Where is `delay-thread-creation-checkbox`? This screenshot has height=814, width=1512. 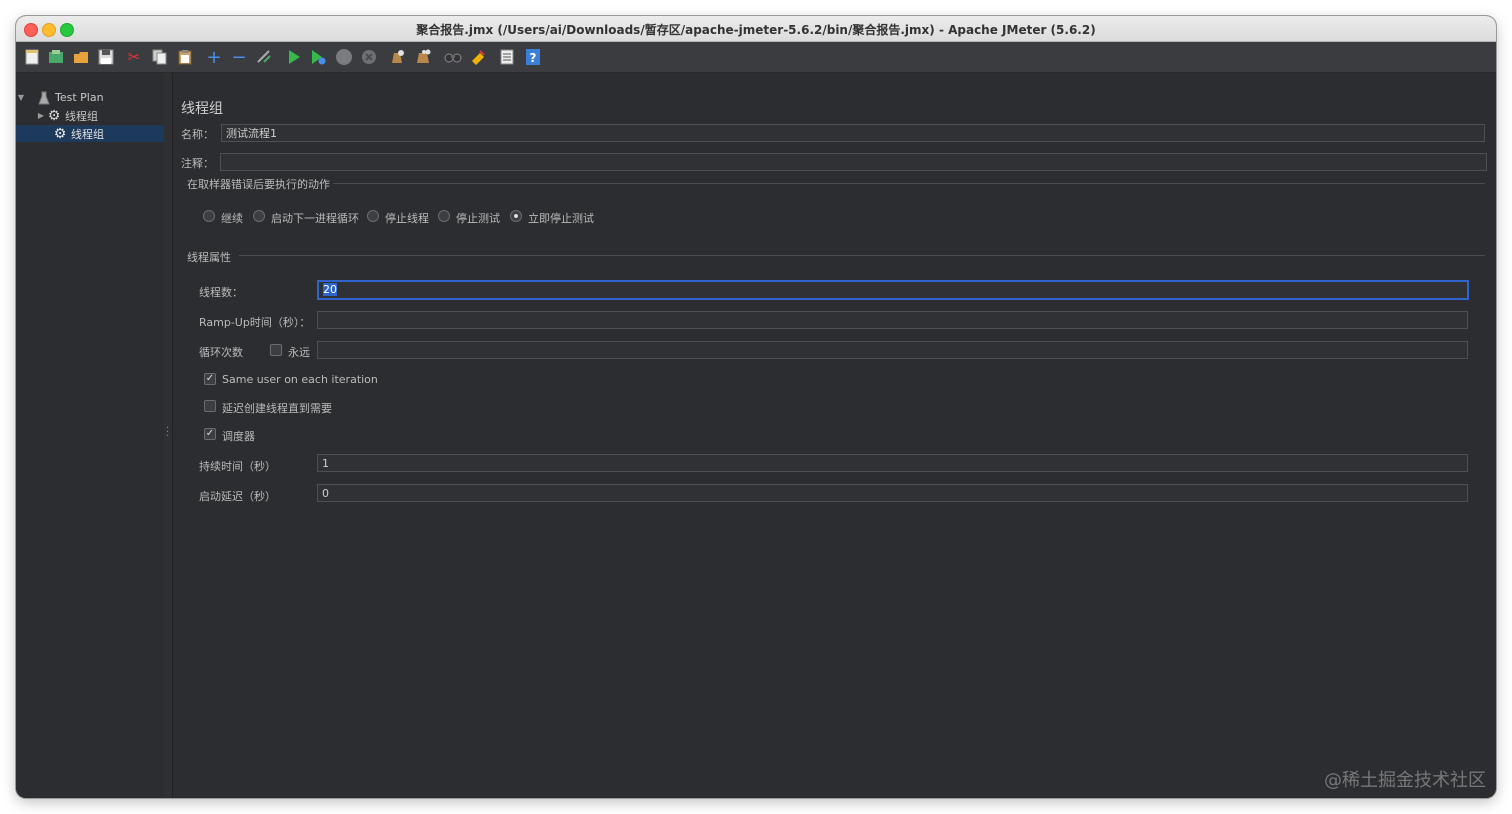
delay-thread-creation-checkbox is located at coordinates (210, 406).